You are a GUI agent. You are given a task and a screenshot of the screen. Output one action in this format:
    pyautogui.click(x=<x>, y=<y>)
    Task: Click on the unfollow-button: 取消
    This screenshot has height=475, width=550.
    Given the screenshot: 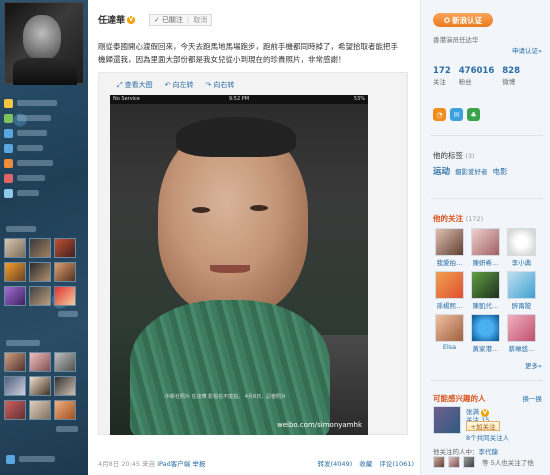 What is the action you would take?
    pyautogui.click(x=200, y=20)
    